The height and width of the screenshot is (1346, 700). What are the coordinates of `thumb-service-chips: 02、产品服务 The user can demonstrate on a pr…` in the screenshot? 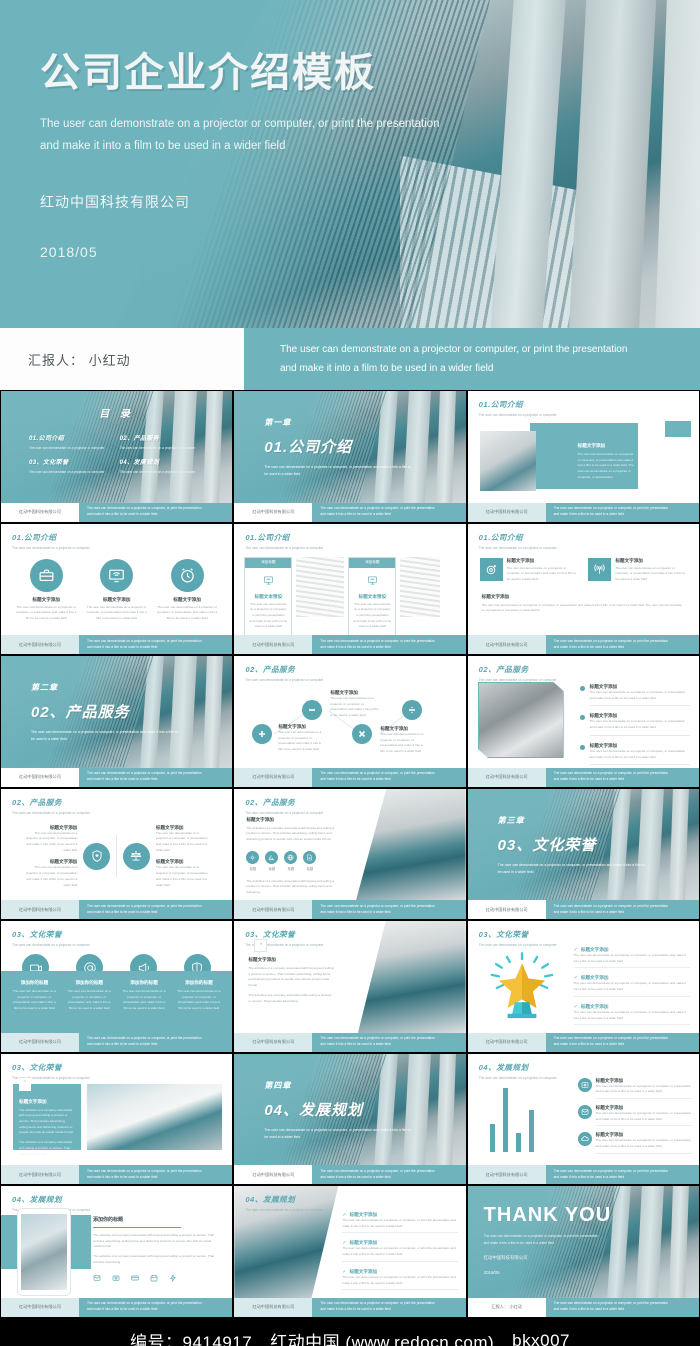 It's located at (350, 853).